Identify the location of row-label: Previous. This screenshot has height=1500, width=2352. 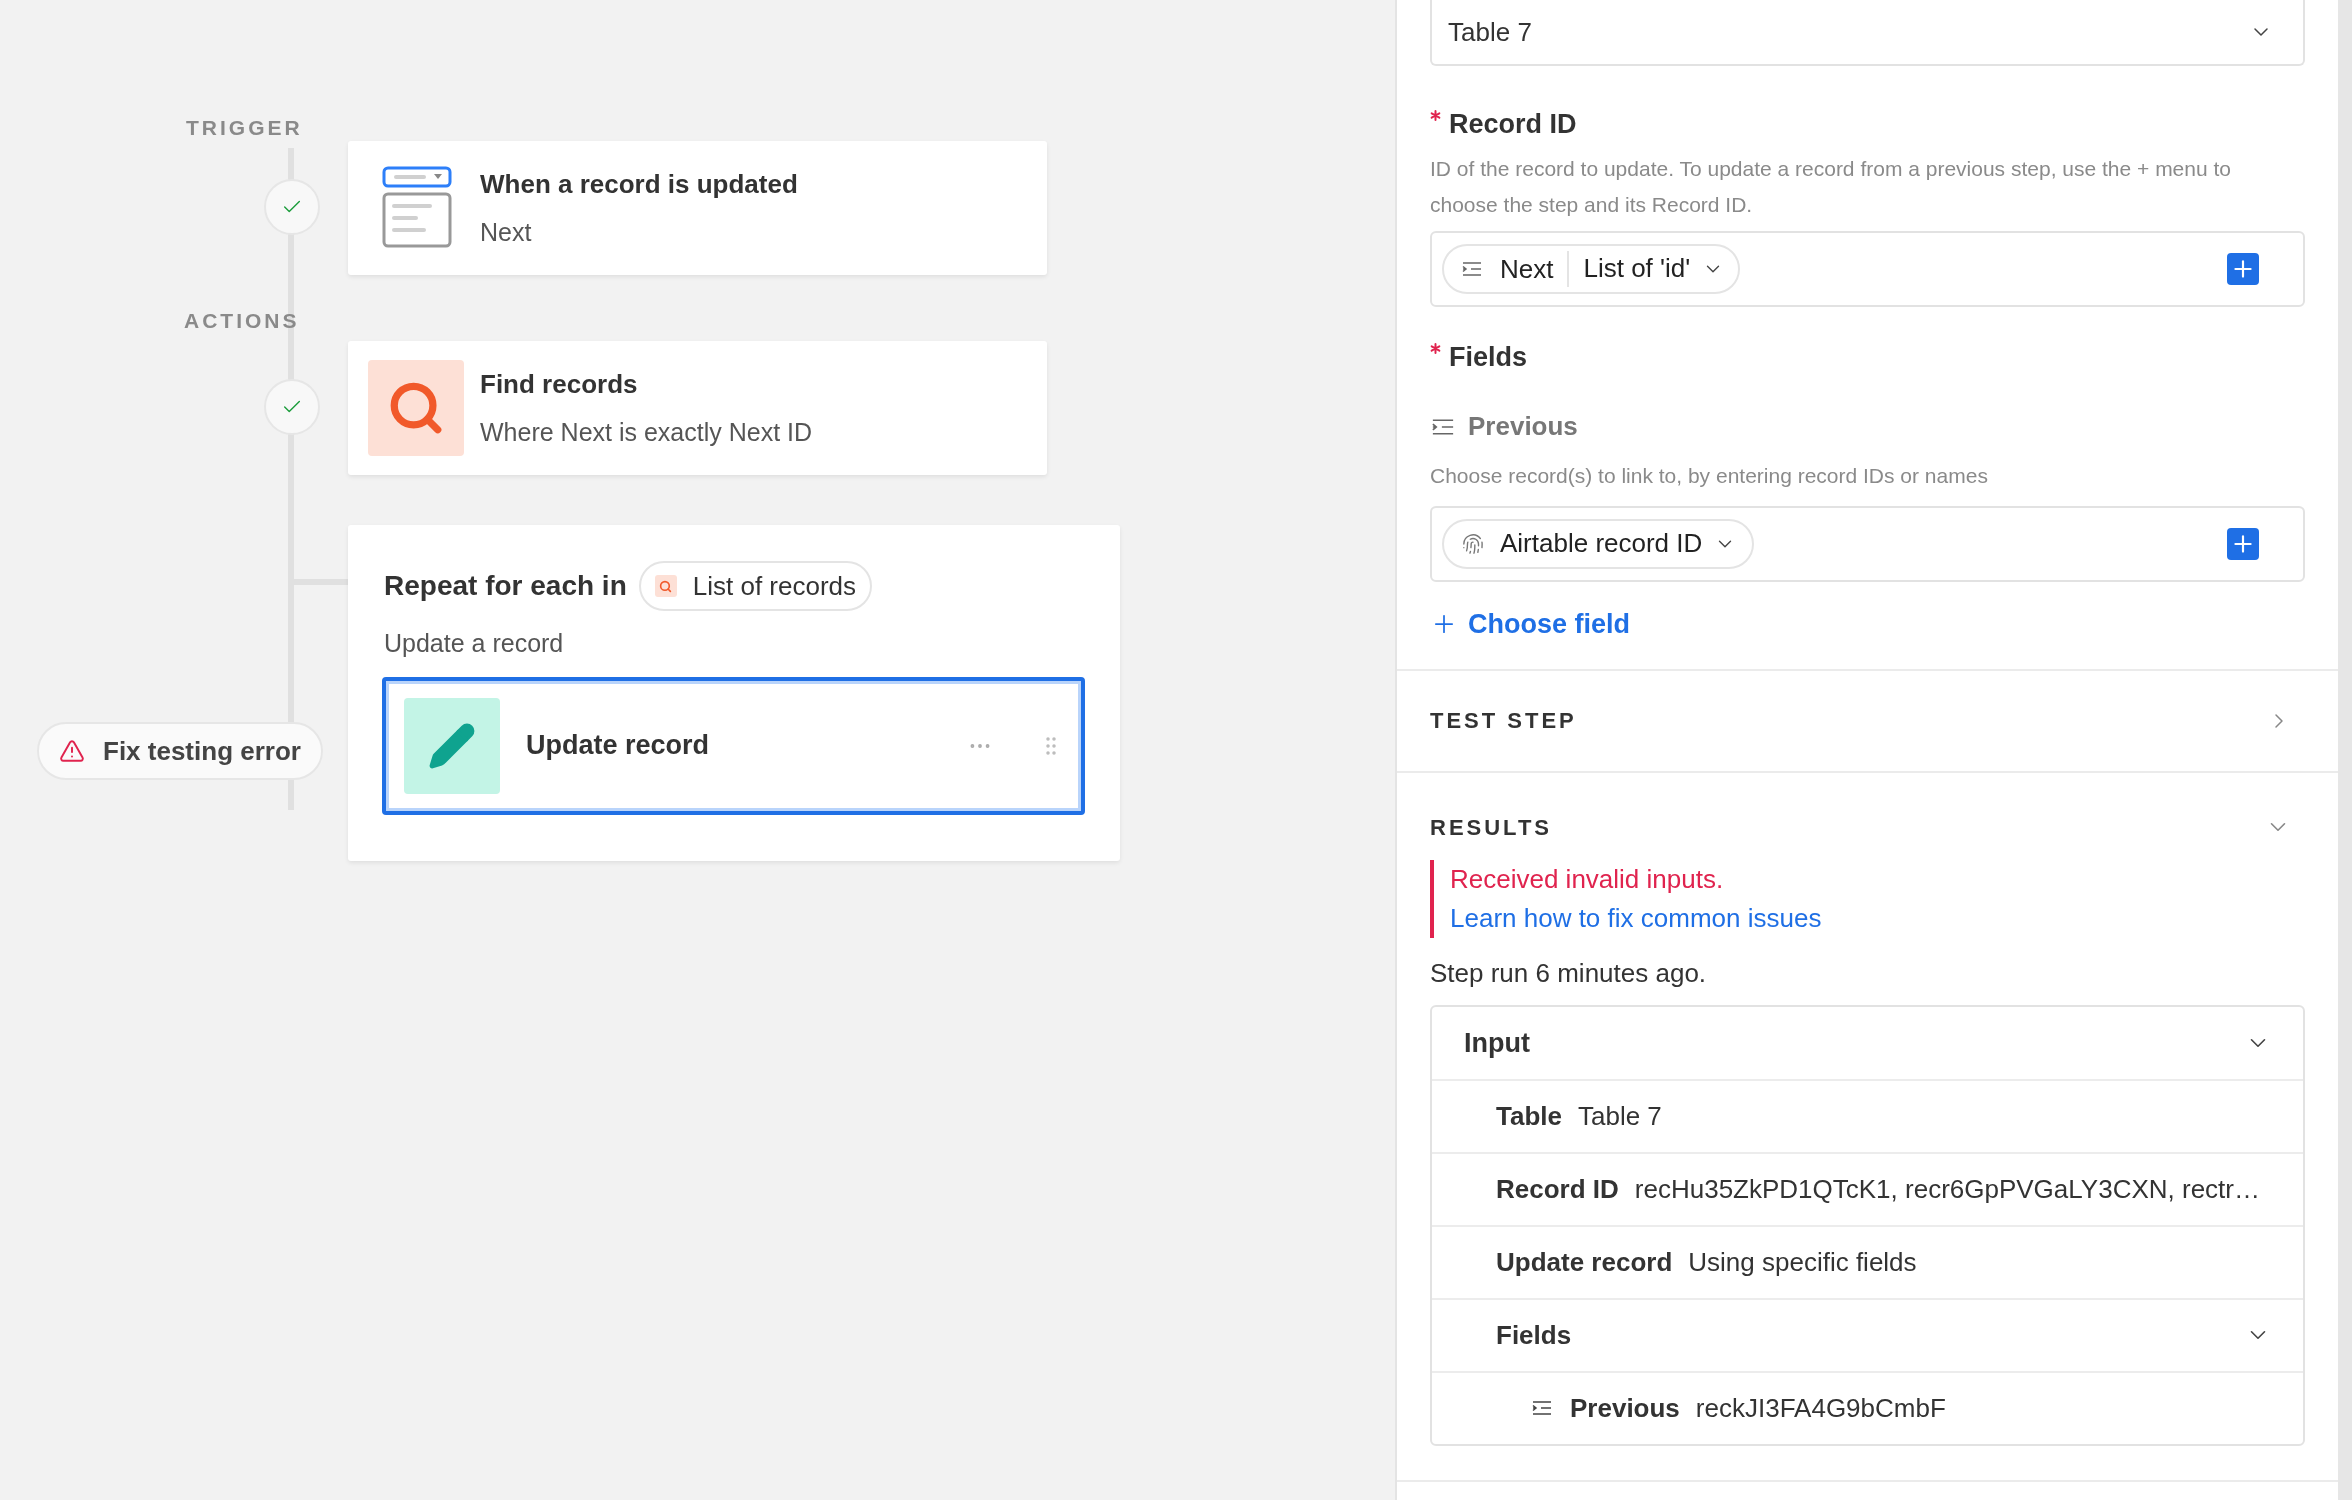
(1625, 1408).